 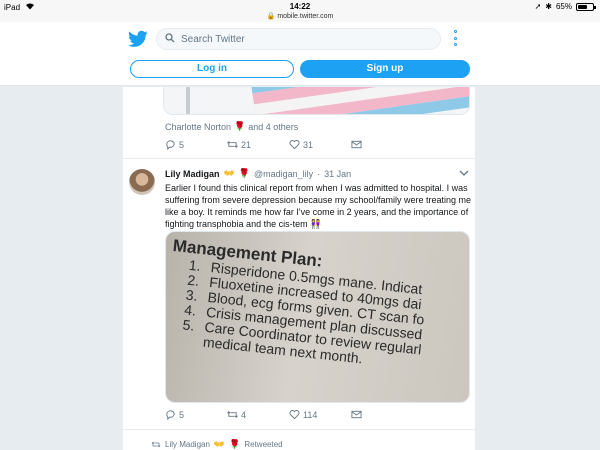 I want to click on status-bar: iPad 14:22 🔒 mobile.twitter.com ➚ ✱ 65%, so click(x=300, y=11).